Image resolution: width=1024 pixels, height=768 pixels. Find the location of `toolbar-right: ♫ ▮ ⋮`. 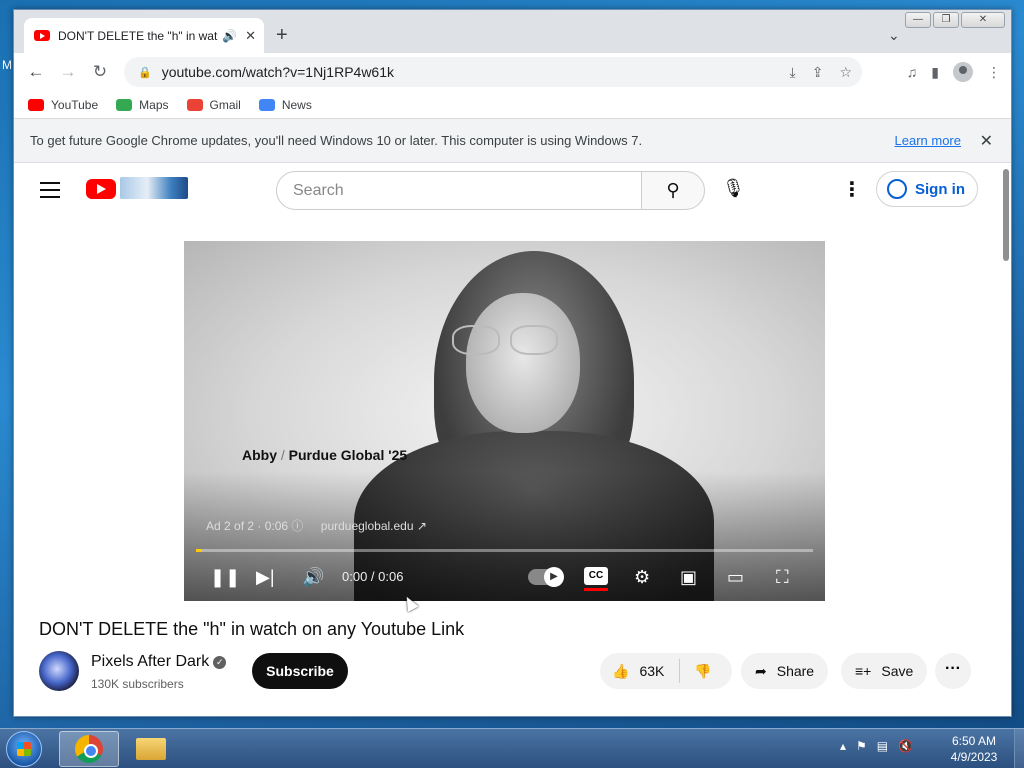

toolbar-right: ♫ ▮ ⋮ is located at coordinates (954, 72).